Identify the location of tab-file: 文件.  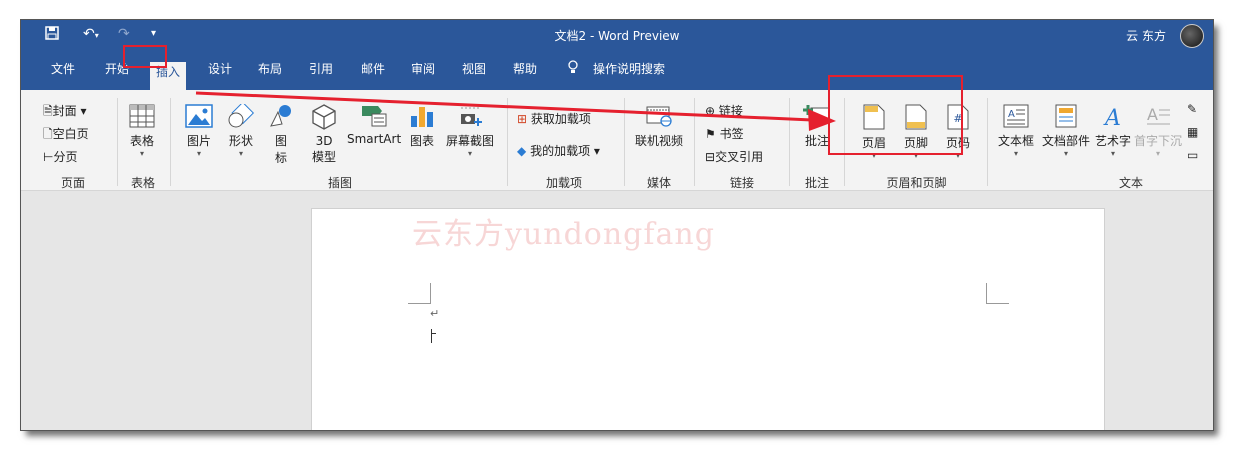
(63, 68).